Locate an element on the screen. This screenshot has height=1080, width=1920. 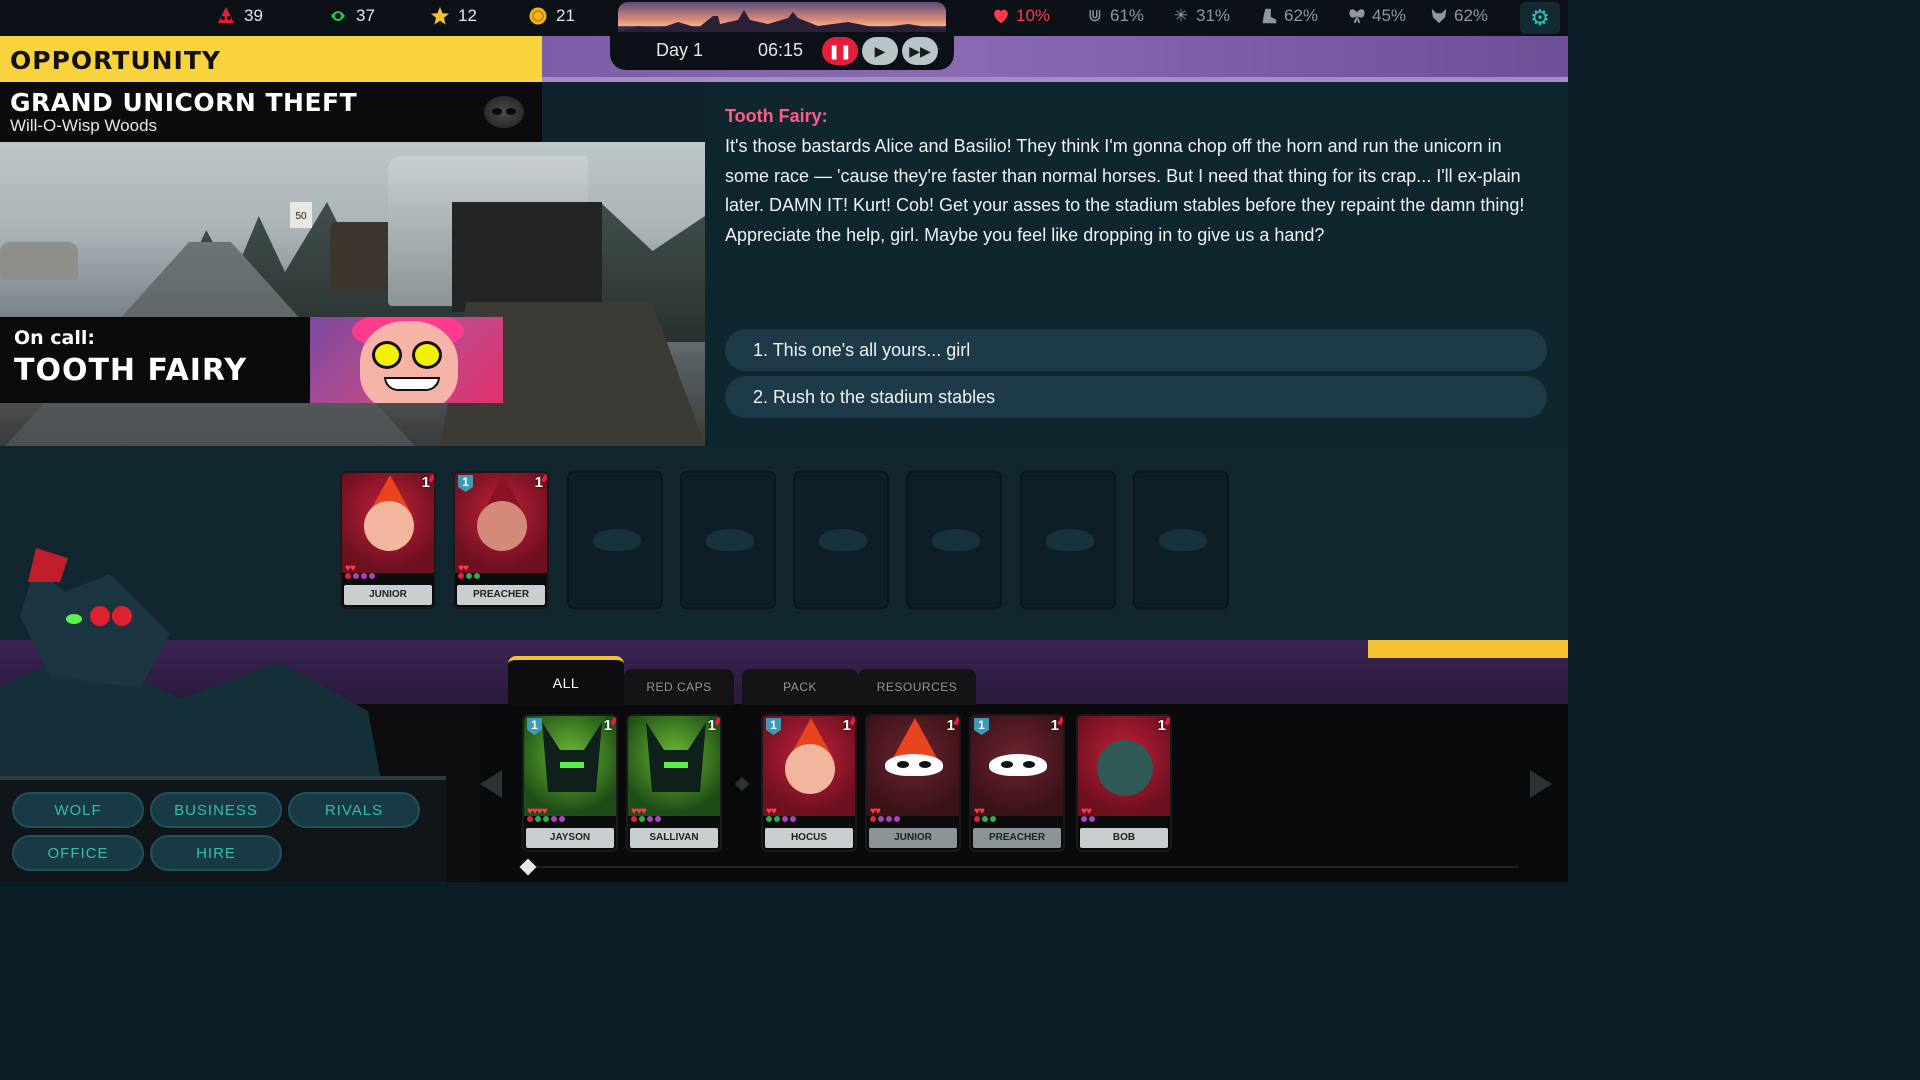
trailer-door is located at coordinates (527, 257).